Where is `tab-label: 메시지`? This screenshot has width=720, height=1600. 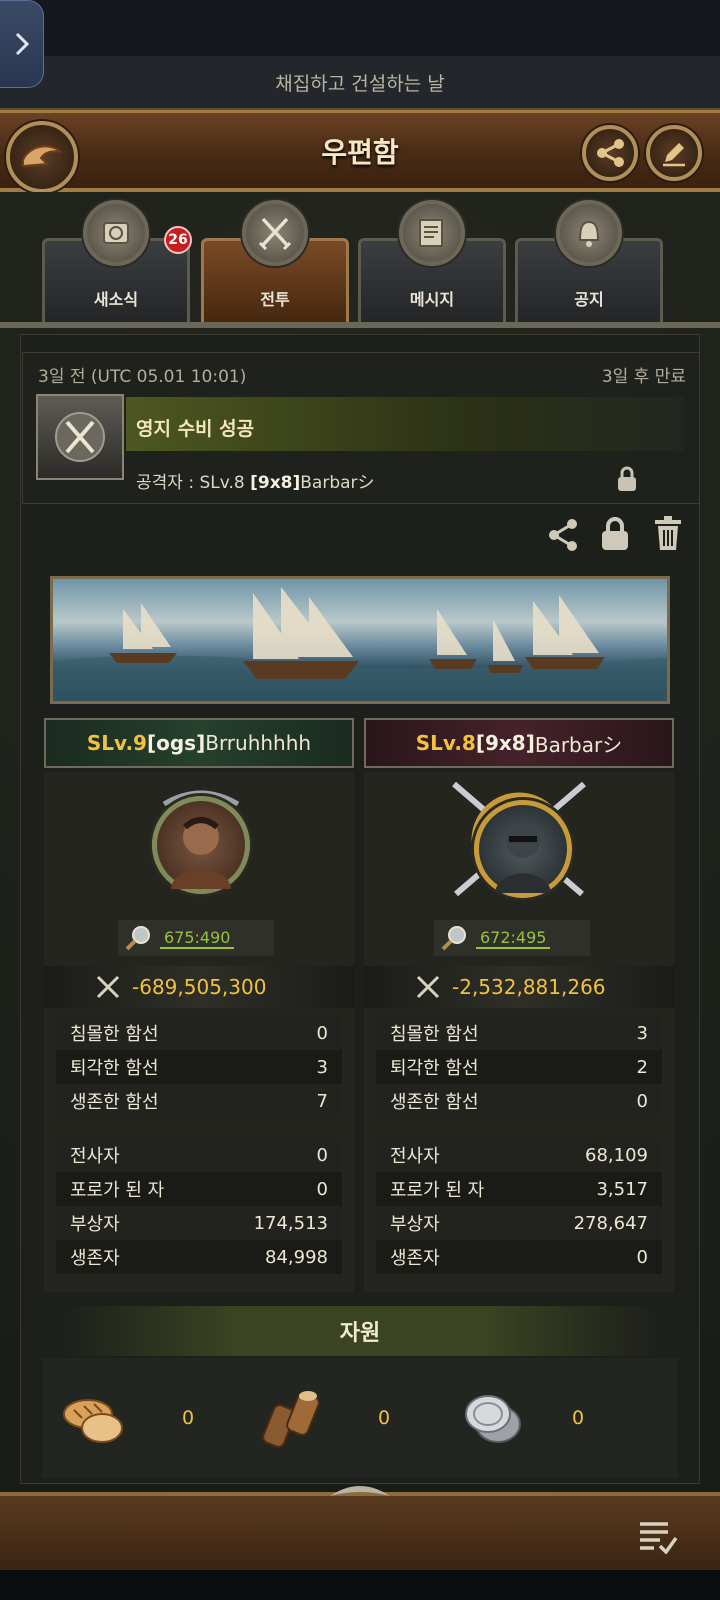
tab-label: 메시지 is located at coordinates (432, 299).